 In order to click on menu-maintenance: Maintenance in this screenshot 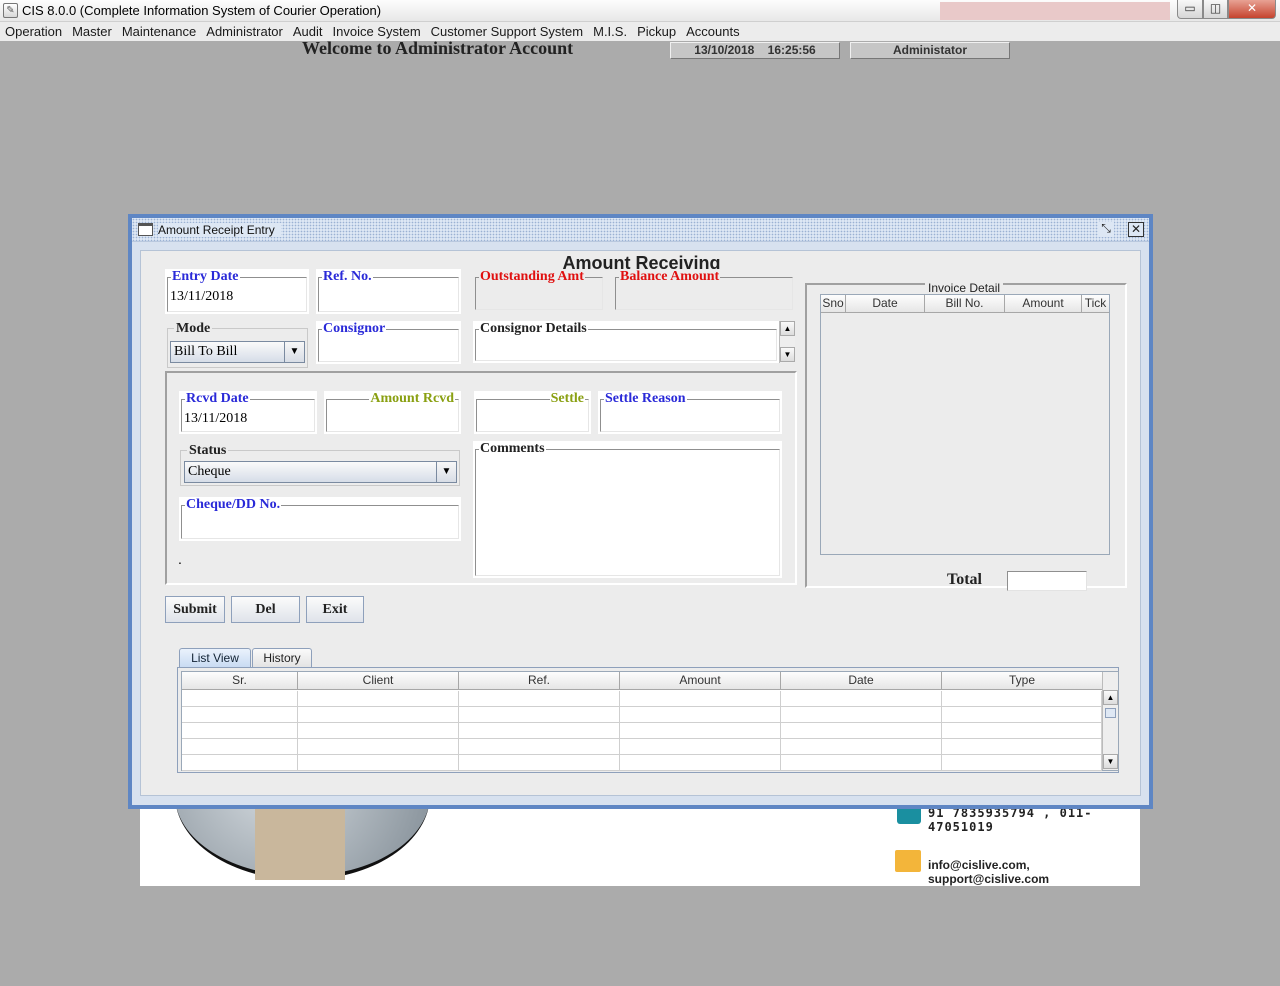, I will do `click(159, 31)`.